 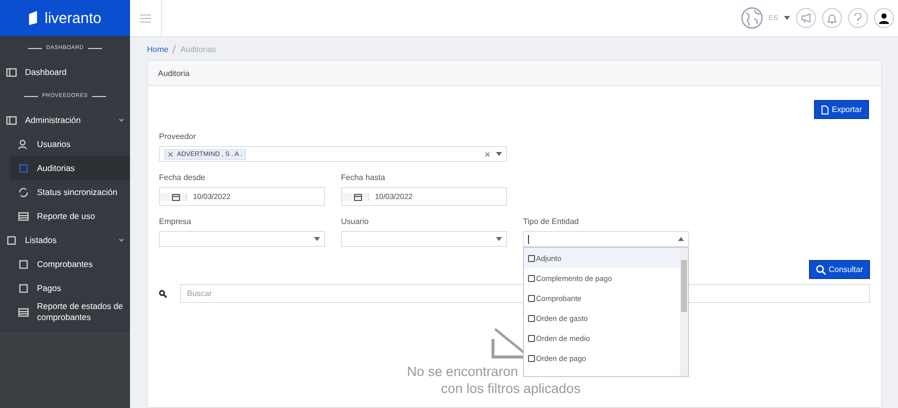 I want to click on sidebar-item: Usuarios, so click(x=65, y=144).